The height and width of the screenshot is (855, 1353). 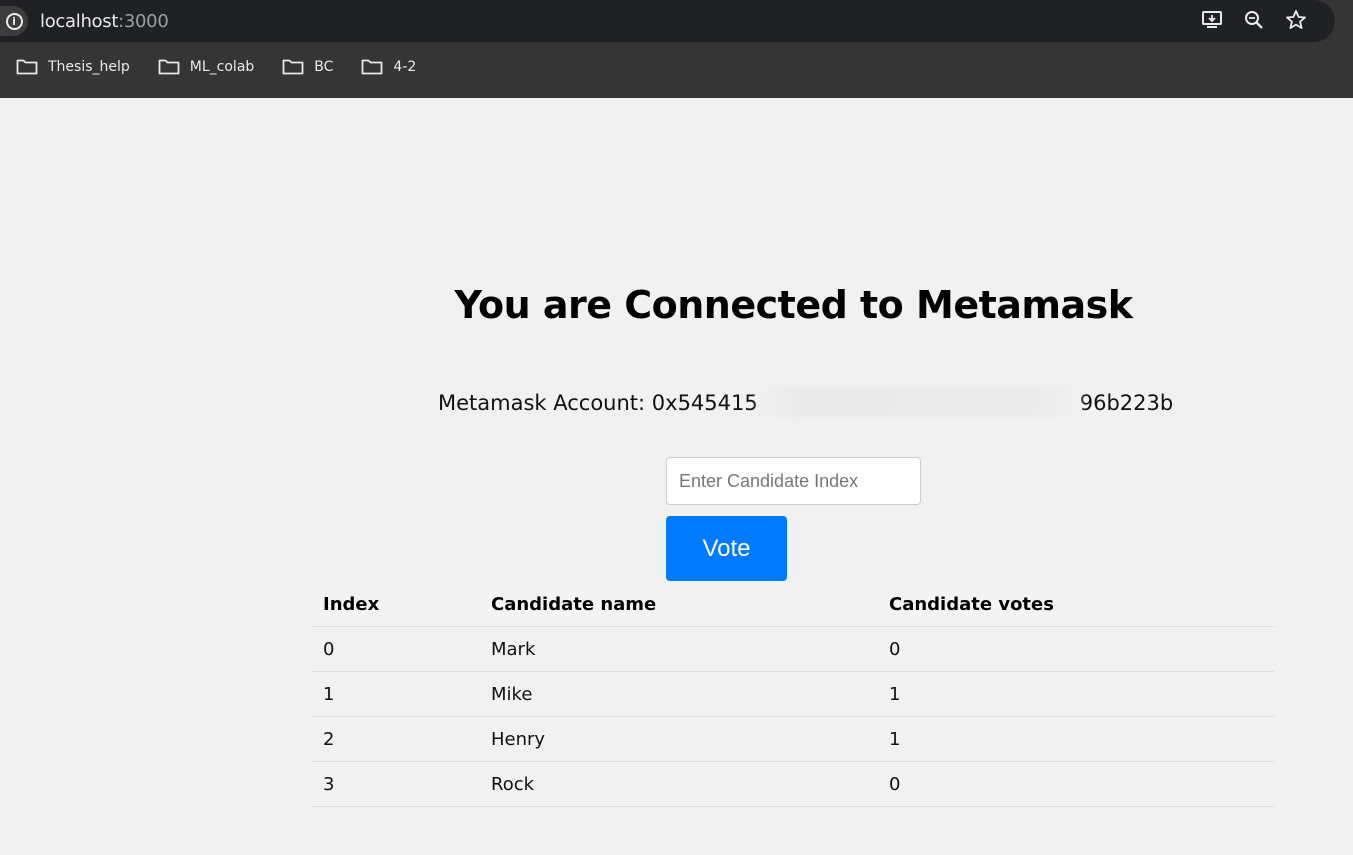 What do you see at coordinates (676, 49) in the screenshot?
I see `browser-toolbar: i localhost:3000 Thesis_help ML_colab BC` at bounding box center [676, 49].